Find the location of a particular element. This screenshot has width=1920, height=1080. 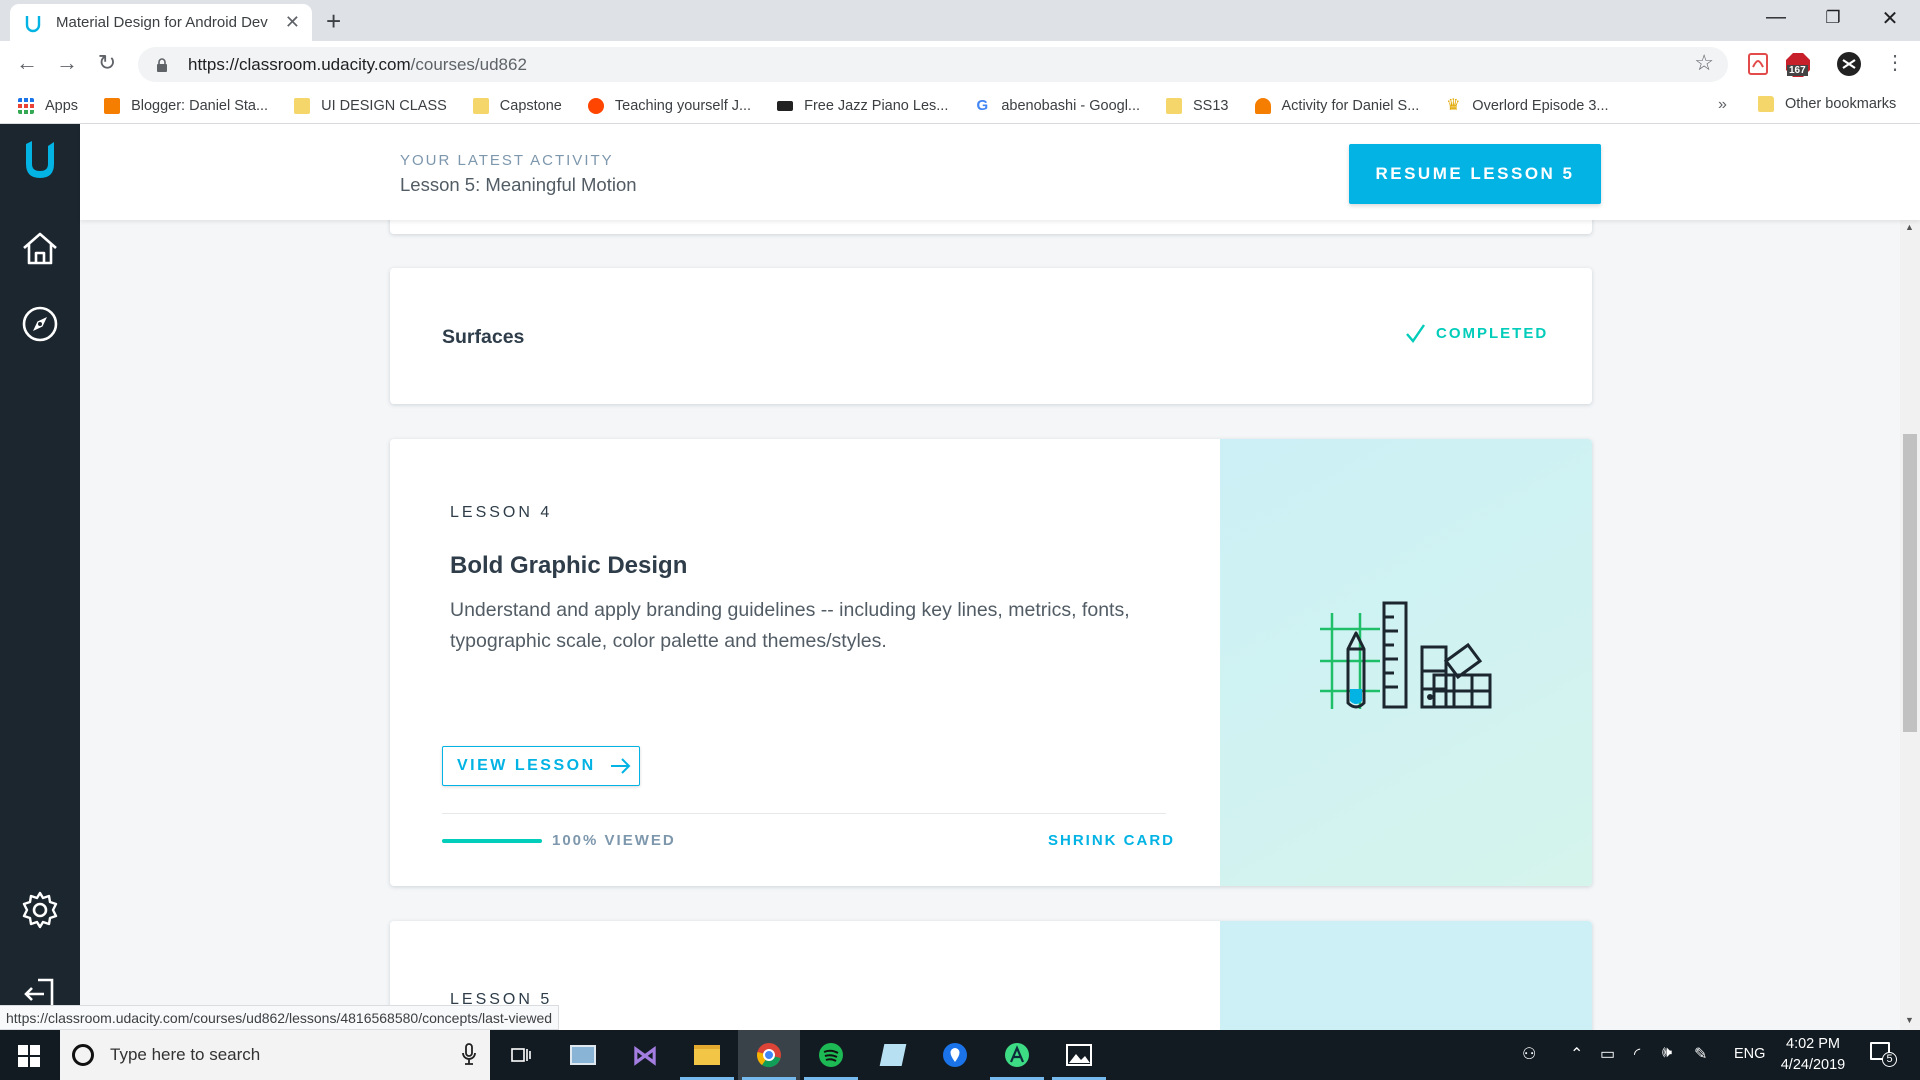

checkmark-icon is located at coordinates (1415, 333).